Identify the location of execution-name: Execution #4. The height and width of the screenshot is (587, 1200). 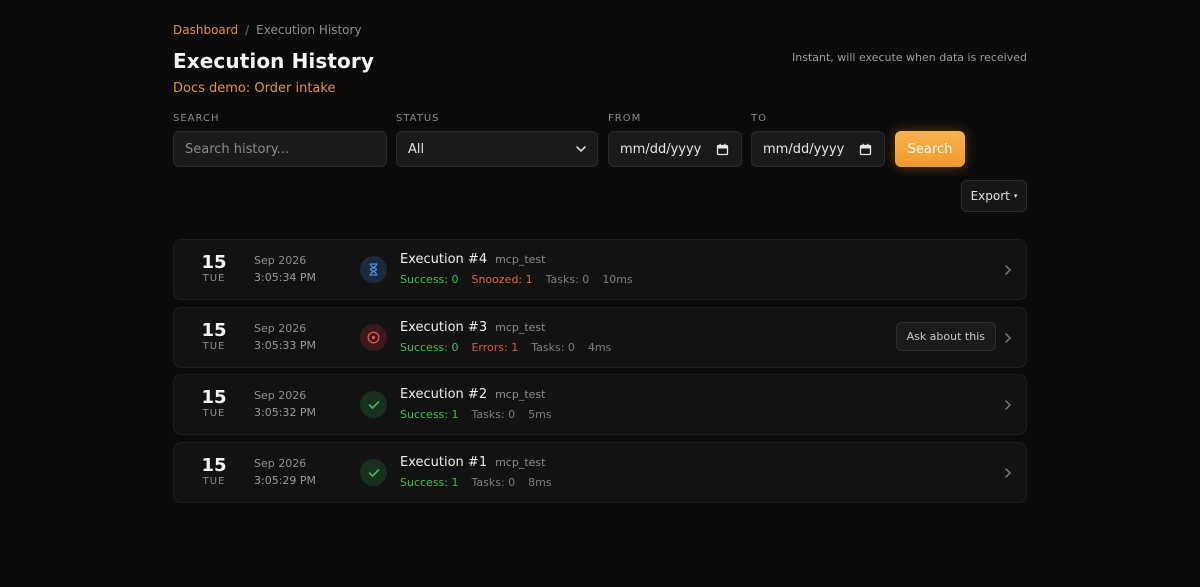
(444, 259).